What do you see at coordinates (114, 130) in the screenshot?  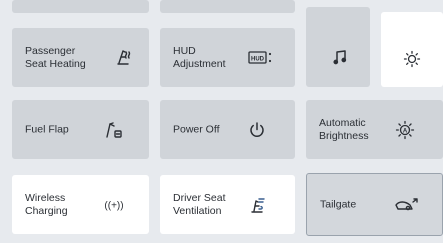 I see `fuel-flap-icon` at bounding box center [114, 130].